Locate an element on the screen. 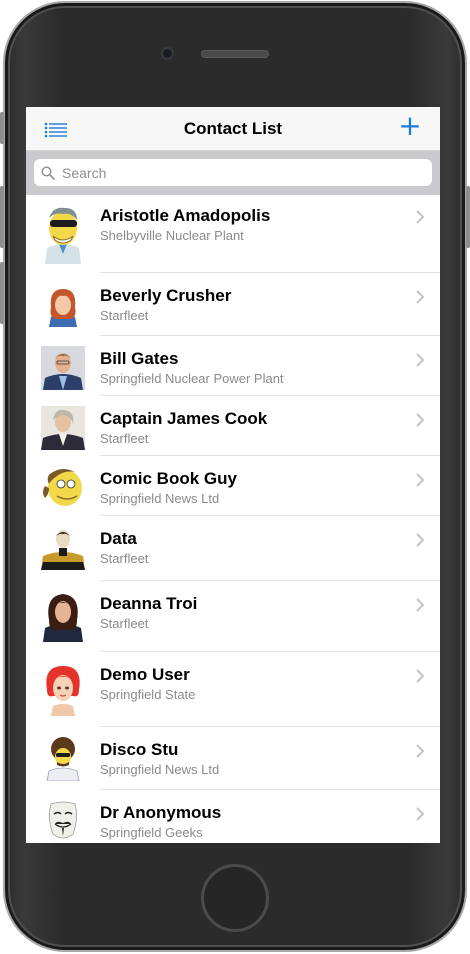 The width and height of the screenshot is (470, 954). navigation-bar: Contact List + is located at coordinates (233, 129).